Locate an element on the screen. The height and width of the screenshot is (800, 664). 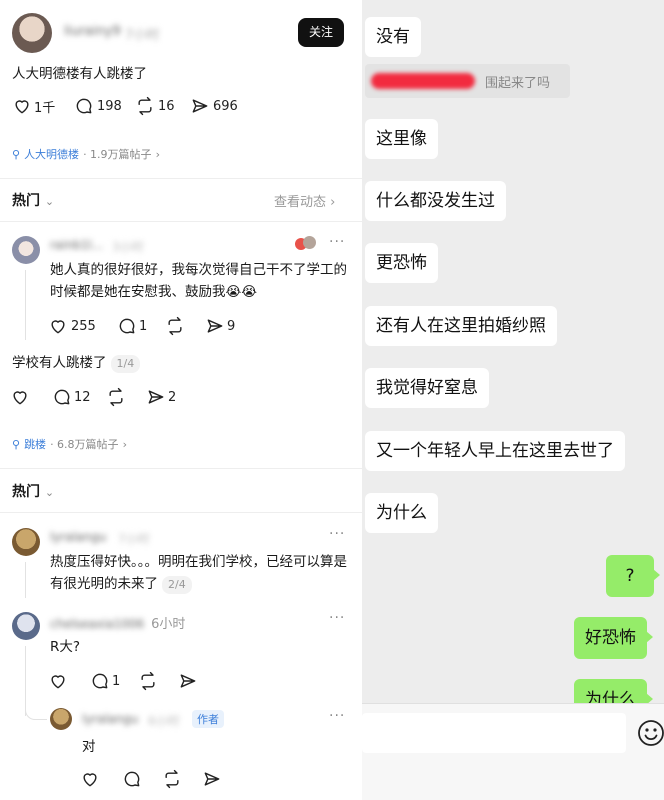
page-indicator: 1/4 is located at coordinates (125, 364).